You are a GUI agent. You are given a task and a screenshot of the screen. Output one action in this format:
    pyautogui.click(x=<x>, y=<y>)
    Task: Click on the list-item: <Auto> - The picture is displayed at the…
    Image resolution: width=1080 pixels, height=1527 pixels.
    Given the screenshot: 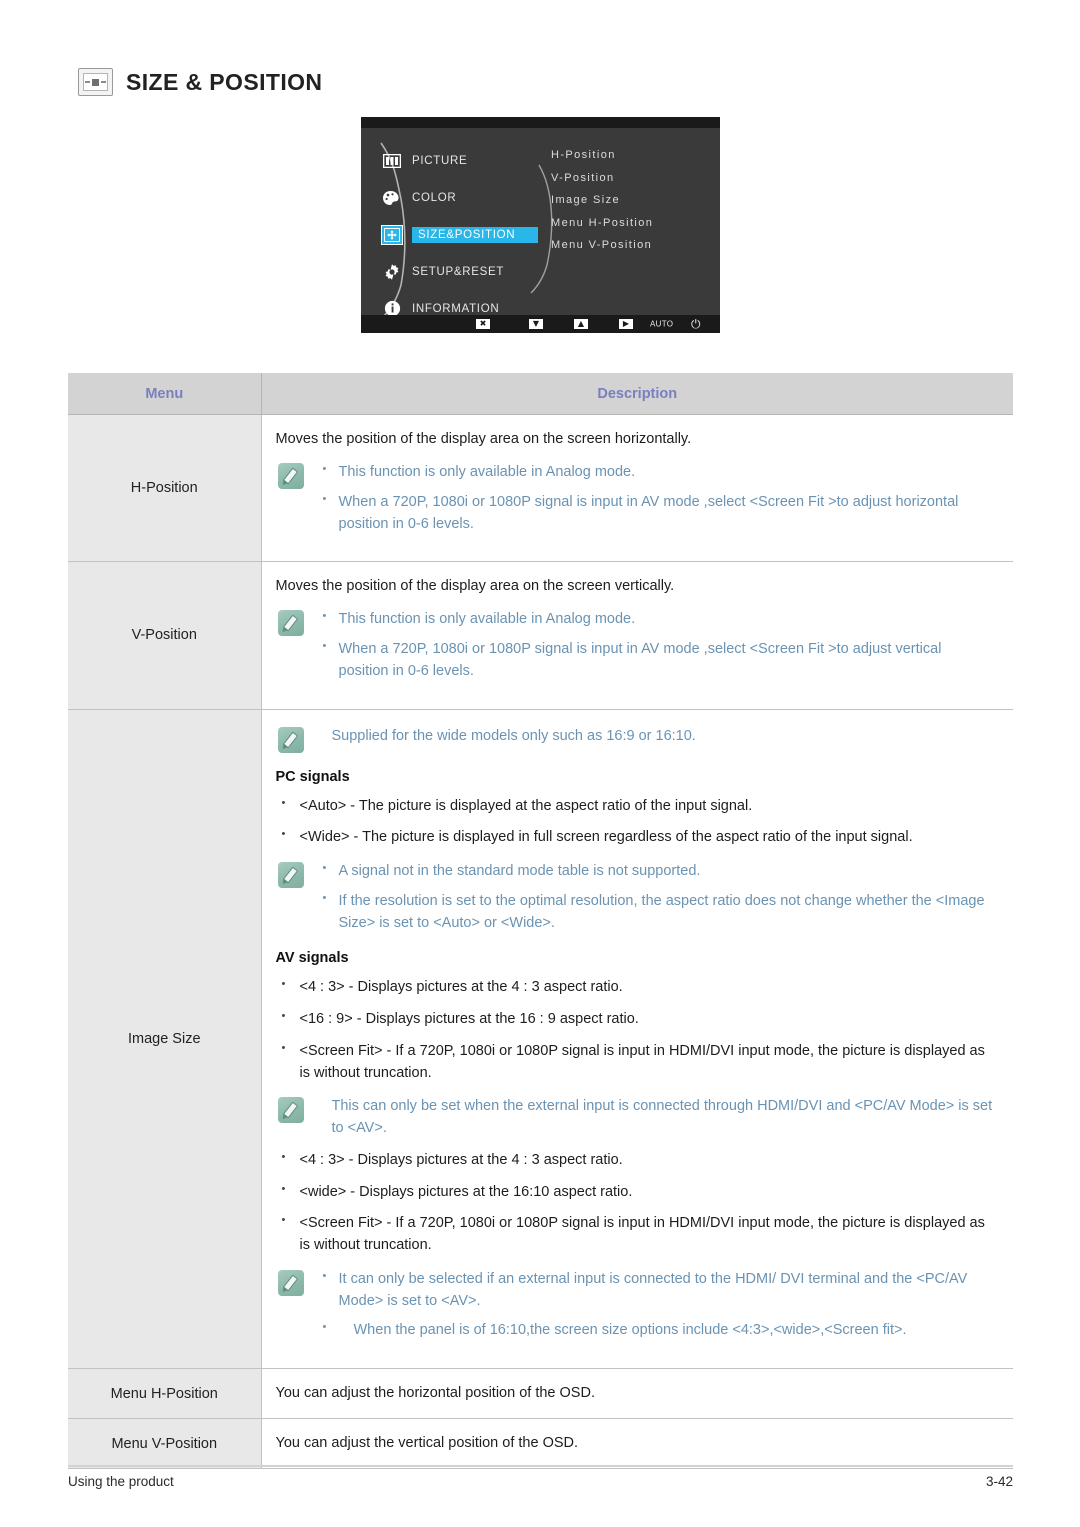 What is the action you would take?
    pyautogui.click(x=636, y=806)
    